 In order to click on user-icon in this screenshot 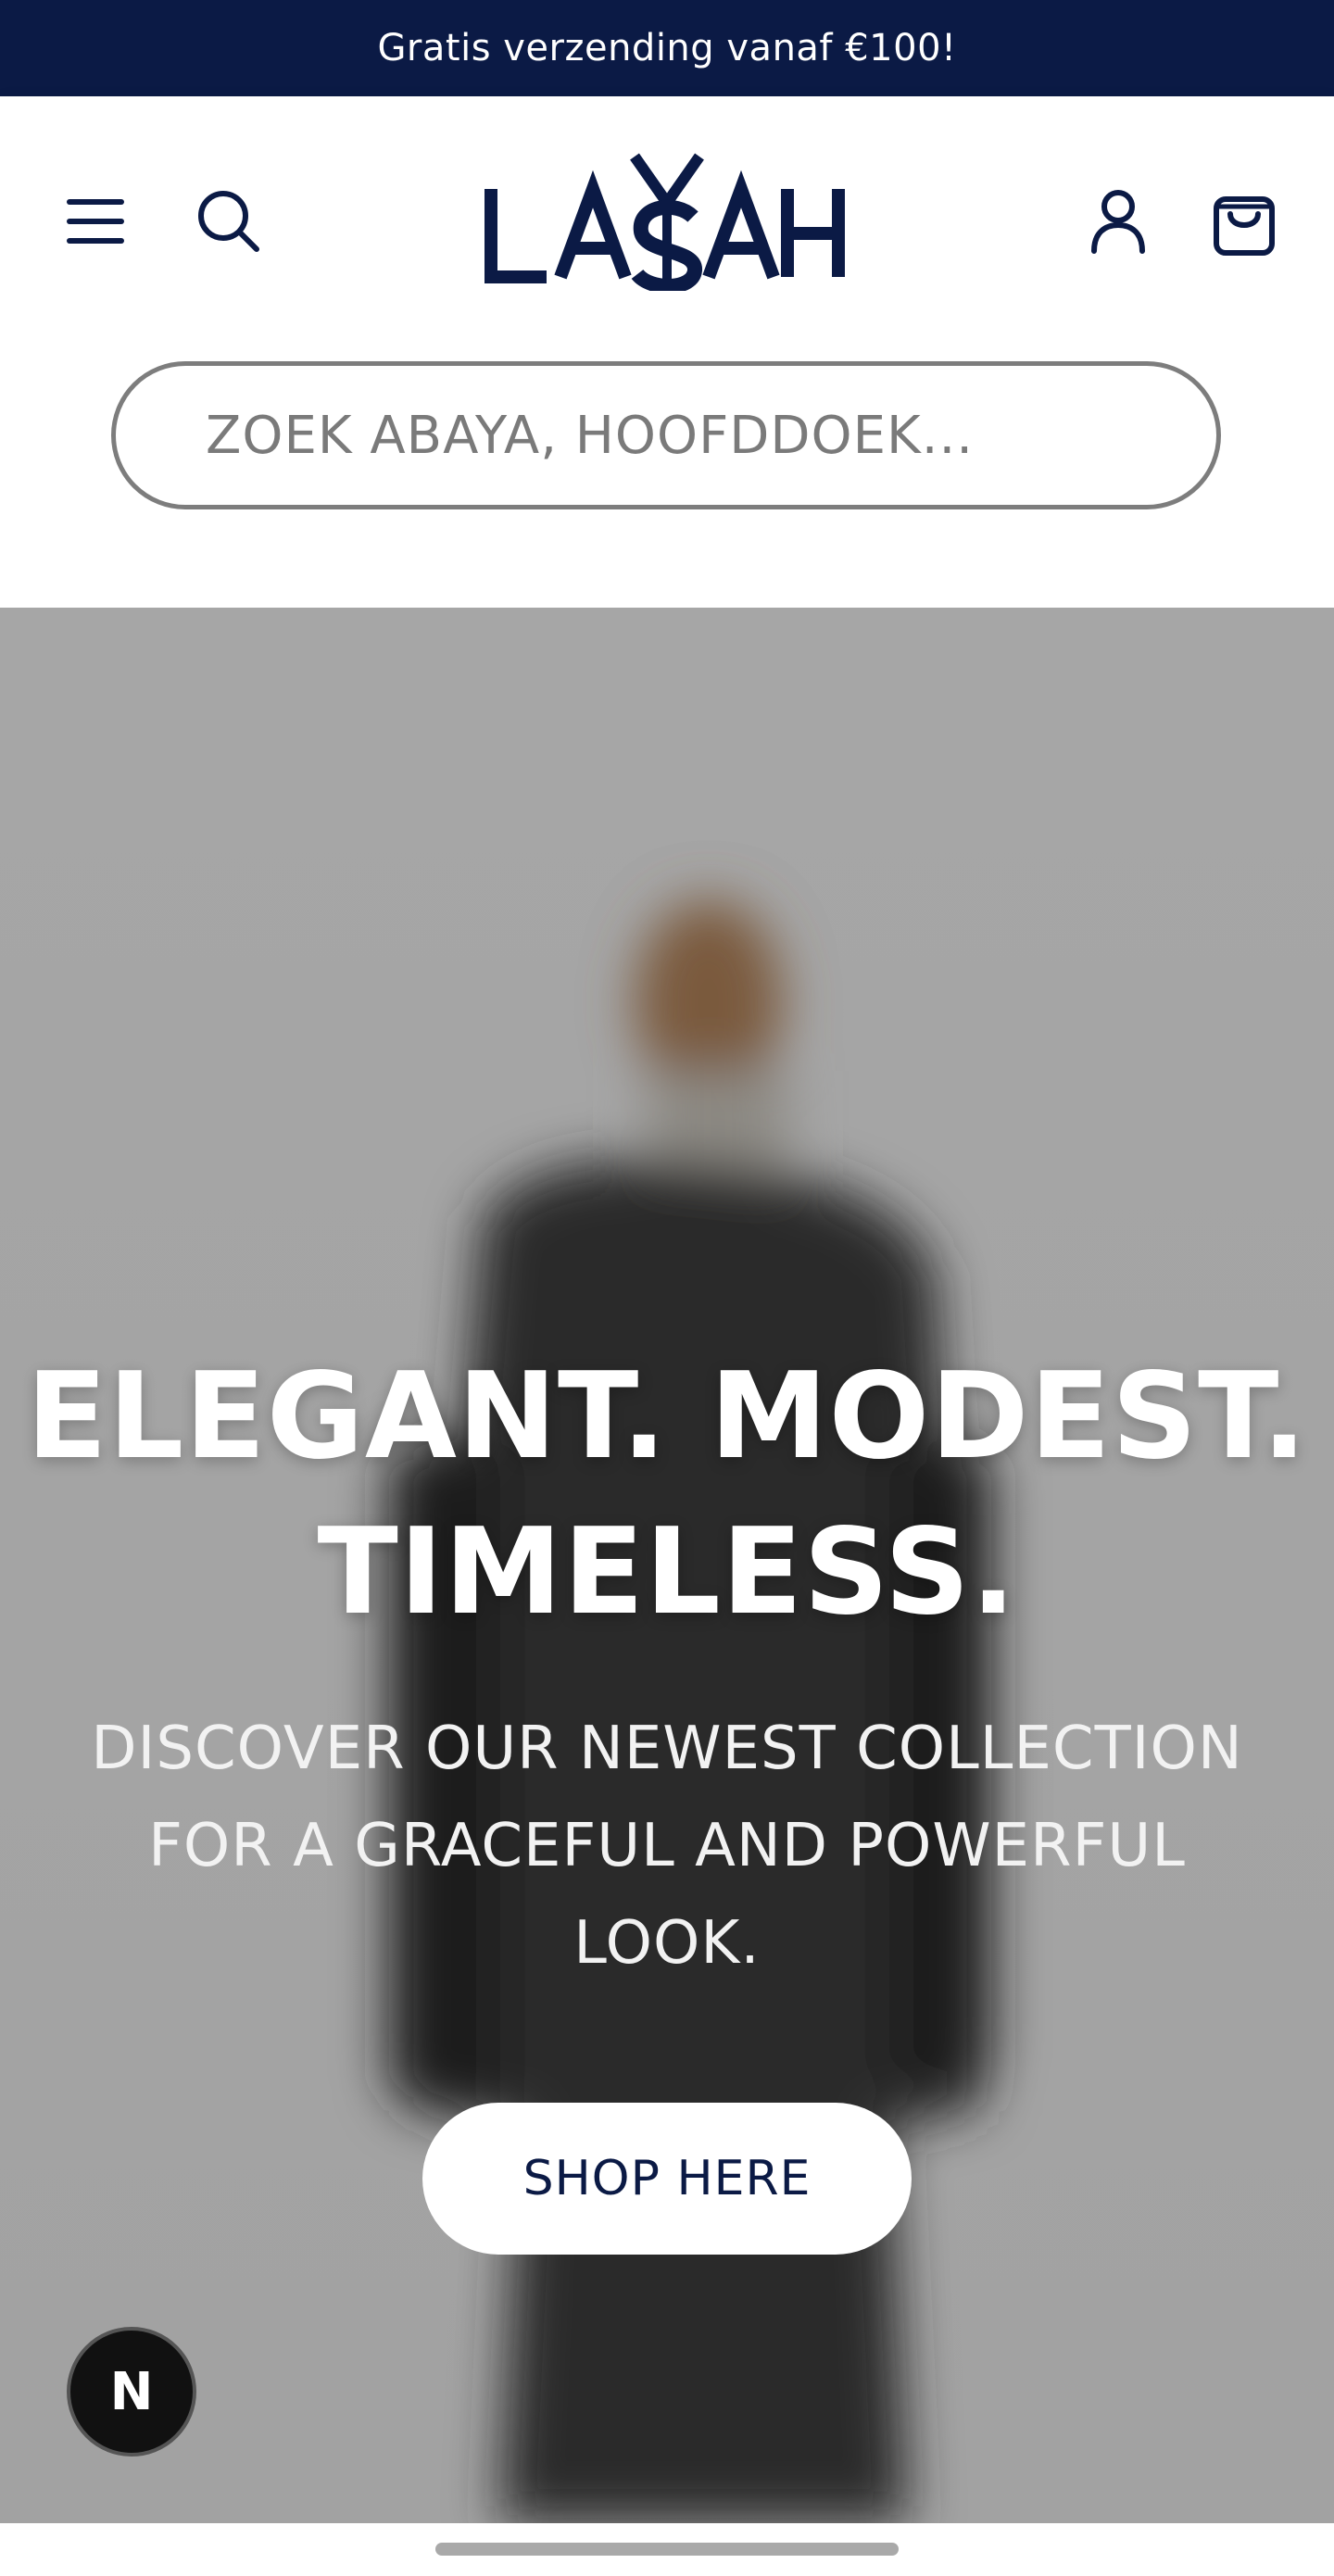, I will do `click(1118, 222)`.